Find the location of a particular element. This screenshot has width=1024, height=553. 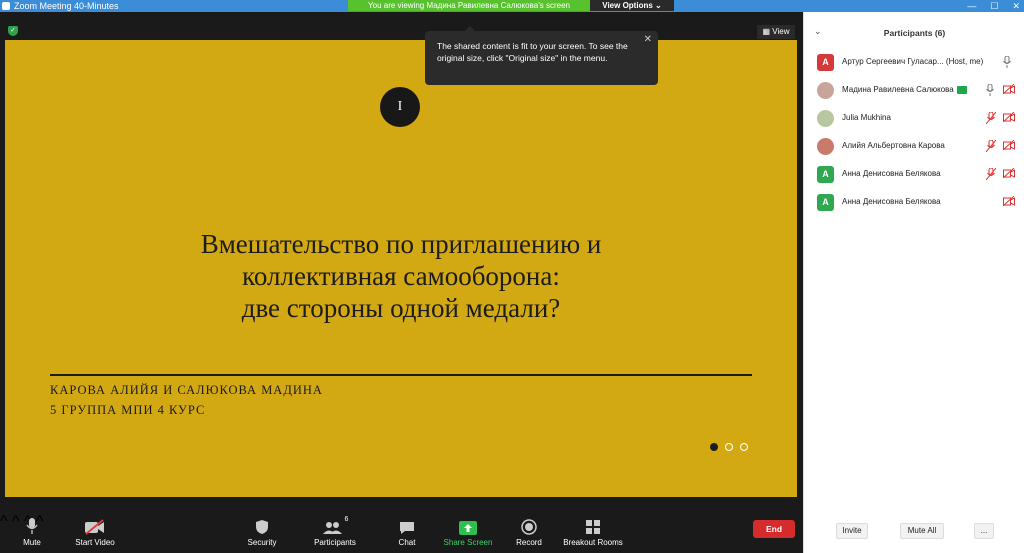

tooltip-arrow is located at coordinates (470, 28).